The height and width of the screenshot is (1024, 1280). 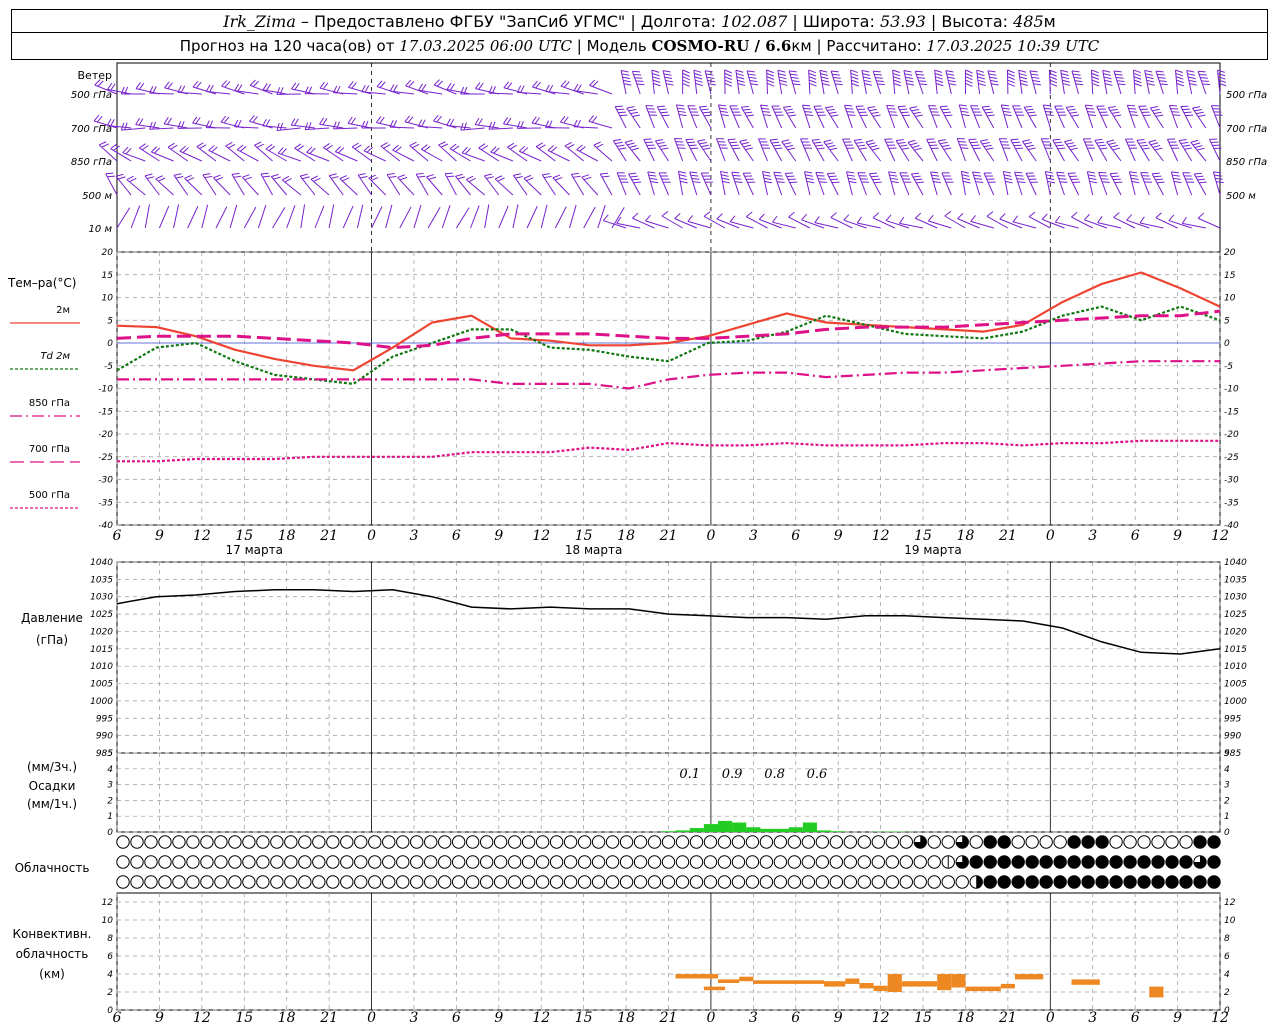 I want to click on conv-tick-right: 4, so click(x=1227, y=975).